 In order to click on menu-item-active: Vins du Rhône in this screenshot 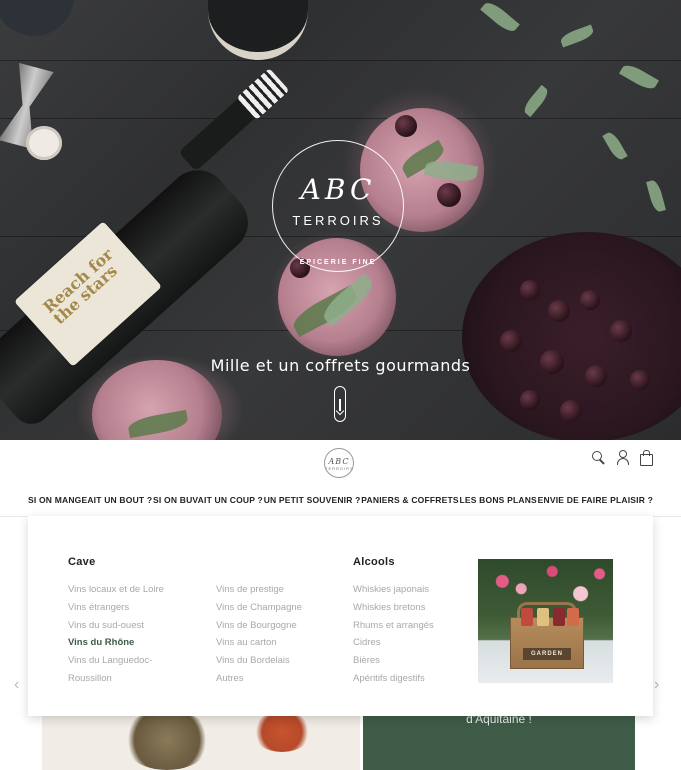, I will do `click(116, 643)`.